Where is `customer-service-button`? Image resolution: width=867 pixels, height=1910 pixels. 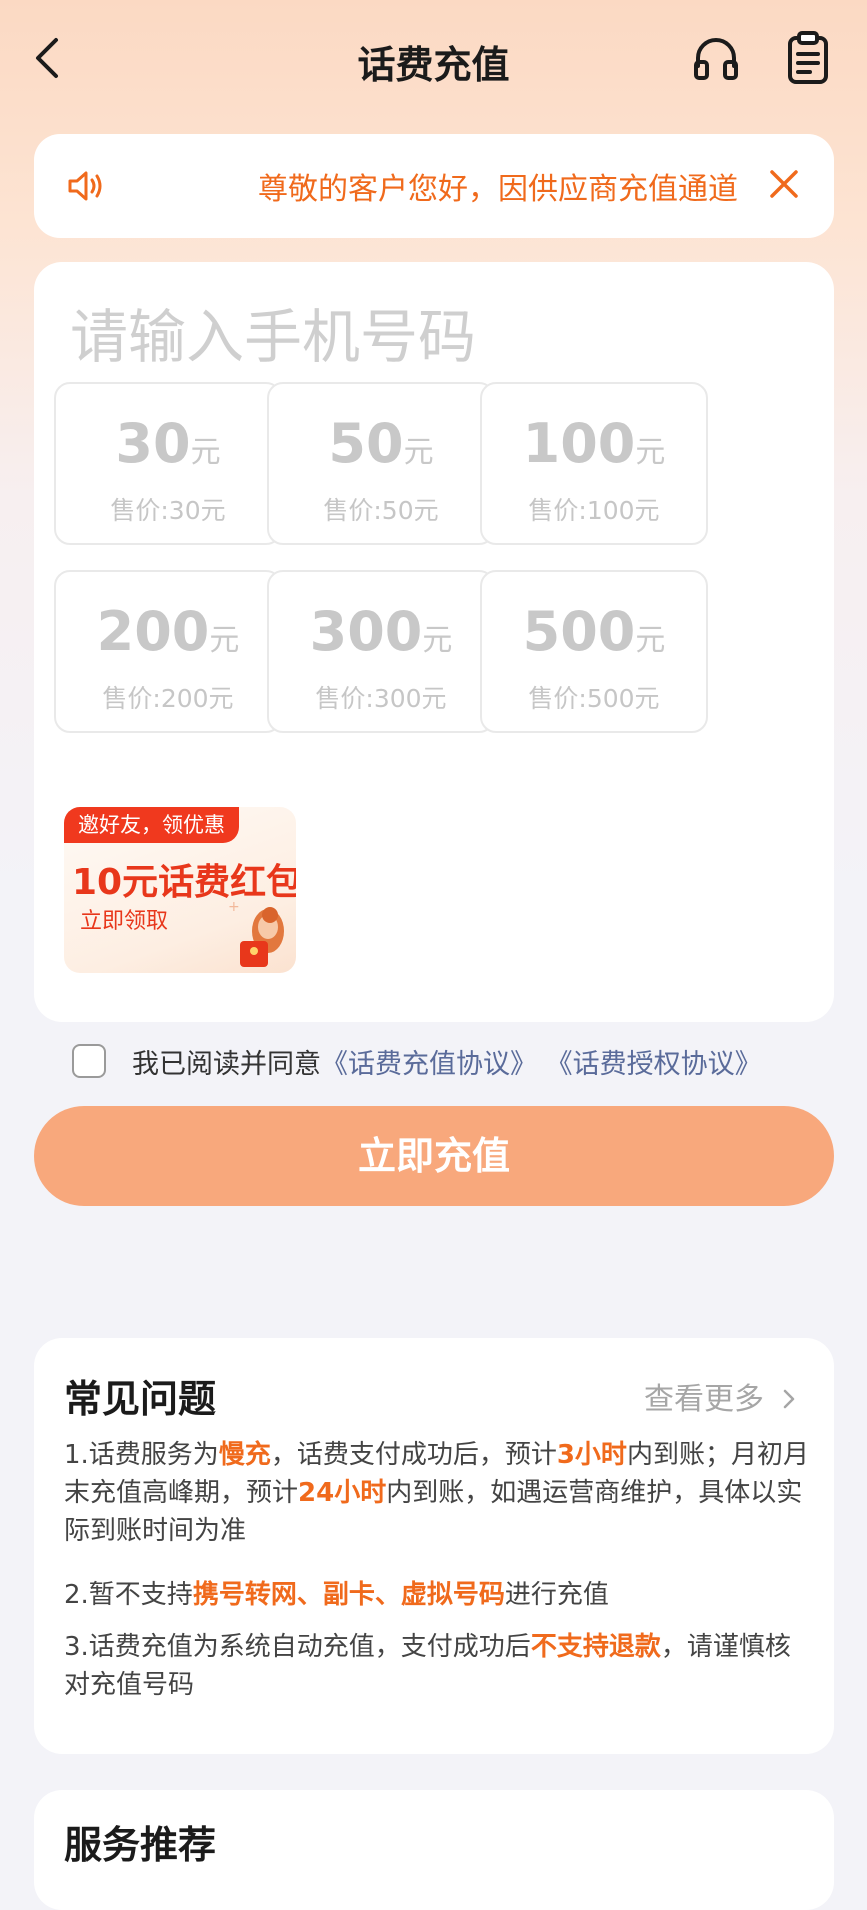
customer-service-button is located at coordinates (716, 58).